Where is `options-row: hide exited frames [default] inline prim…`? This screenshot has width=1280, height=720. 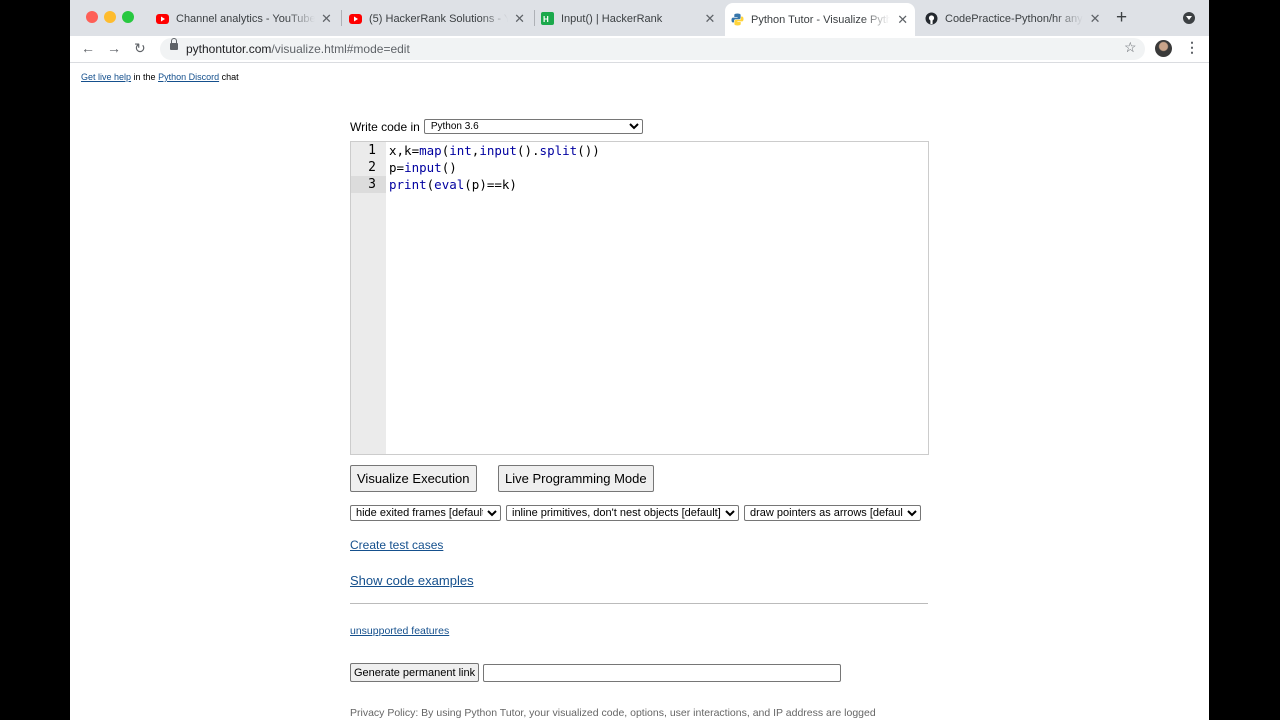 options-row: hide exited frames [default] inline prim… is located at coordinates (638, 513).